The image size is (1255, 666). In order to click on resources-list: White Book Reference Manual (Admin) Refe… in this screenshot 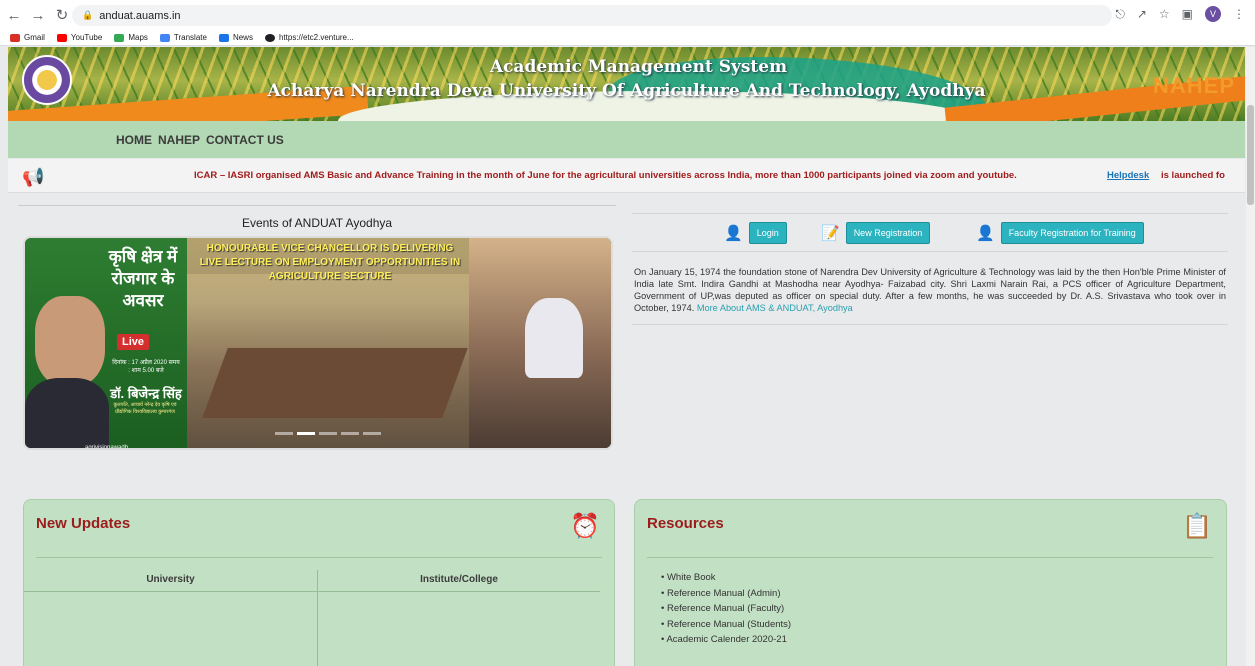, I will do `click(726, 609)`.